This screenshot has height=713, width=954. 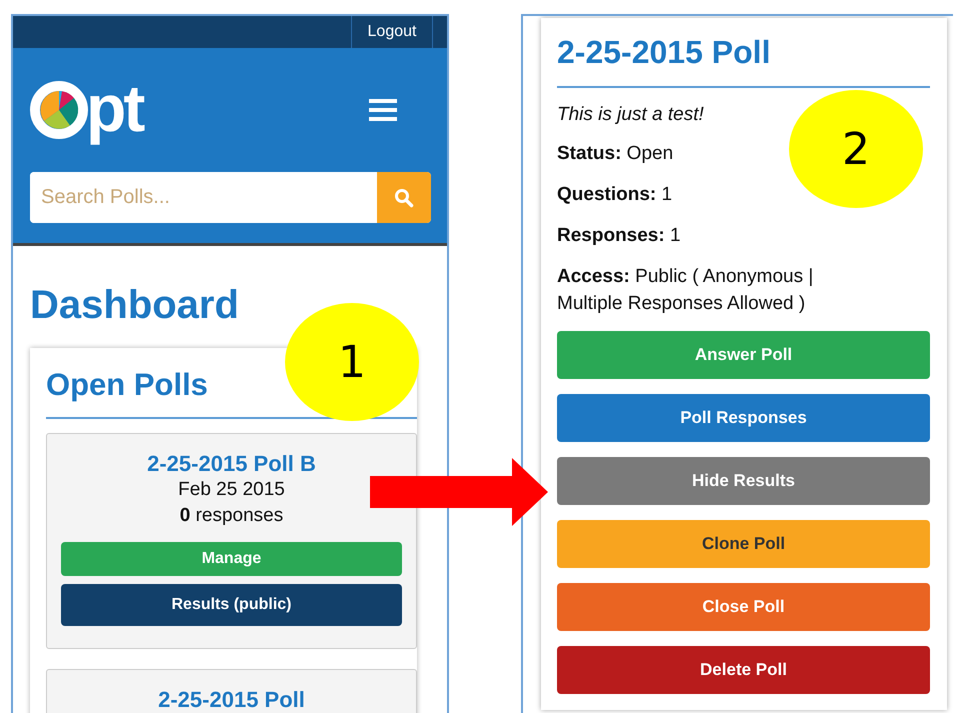 I want to click on answer-poll-button: Answer Poll, so click(x=743, y=355).